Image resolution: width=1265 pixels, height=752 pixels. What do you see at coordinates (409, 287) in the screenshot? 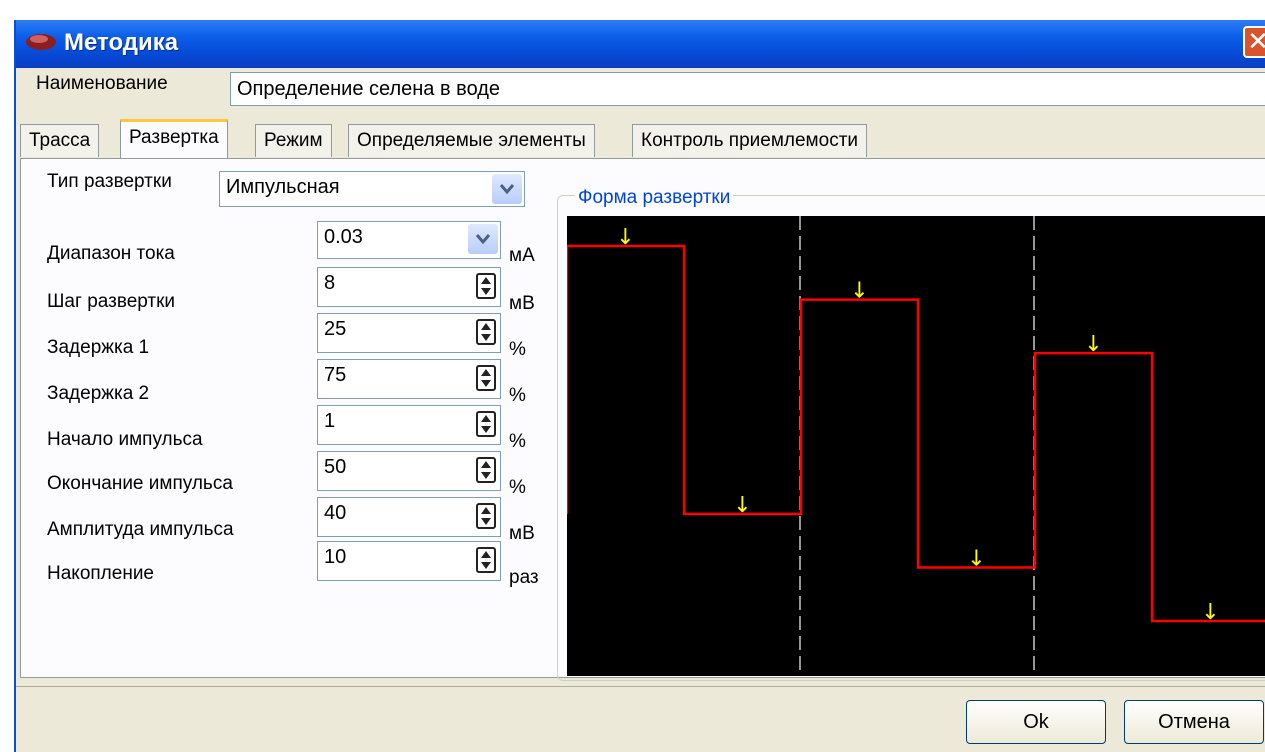
I see `sweep-step-spinner: 8` at bounding box center [409, 287].